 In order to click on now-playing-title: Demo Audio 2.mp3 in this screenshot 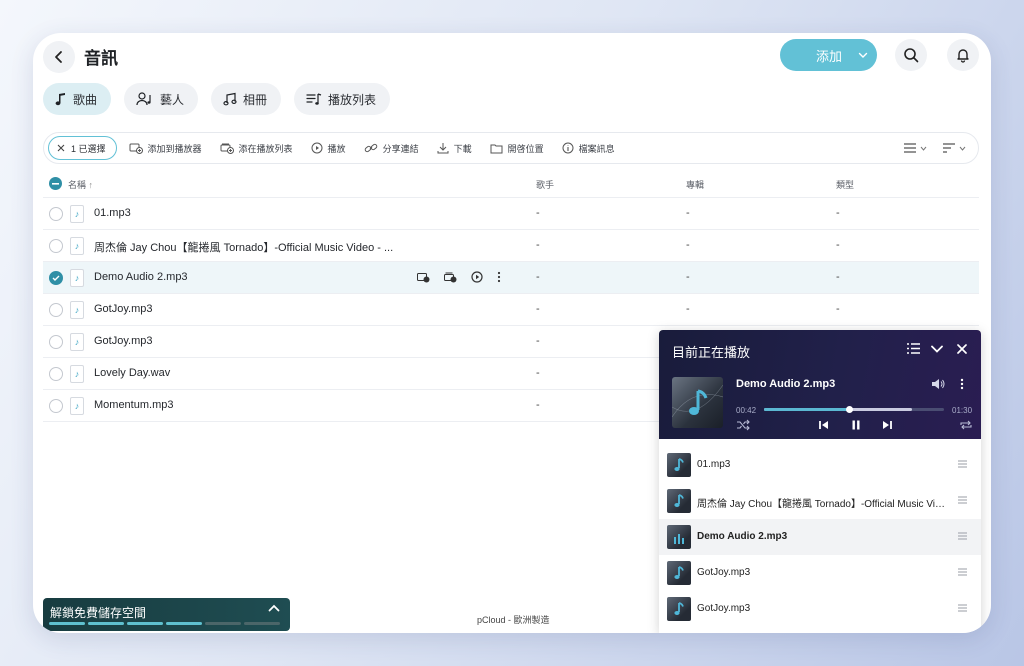, I will do `click(786, 384)`.